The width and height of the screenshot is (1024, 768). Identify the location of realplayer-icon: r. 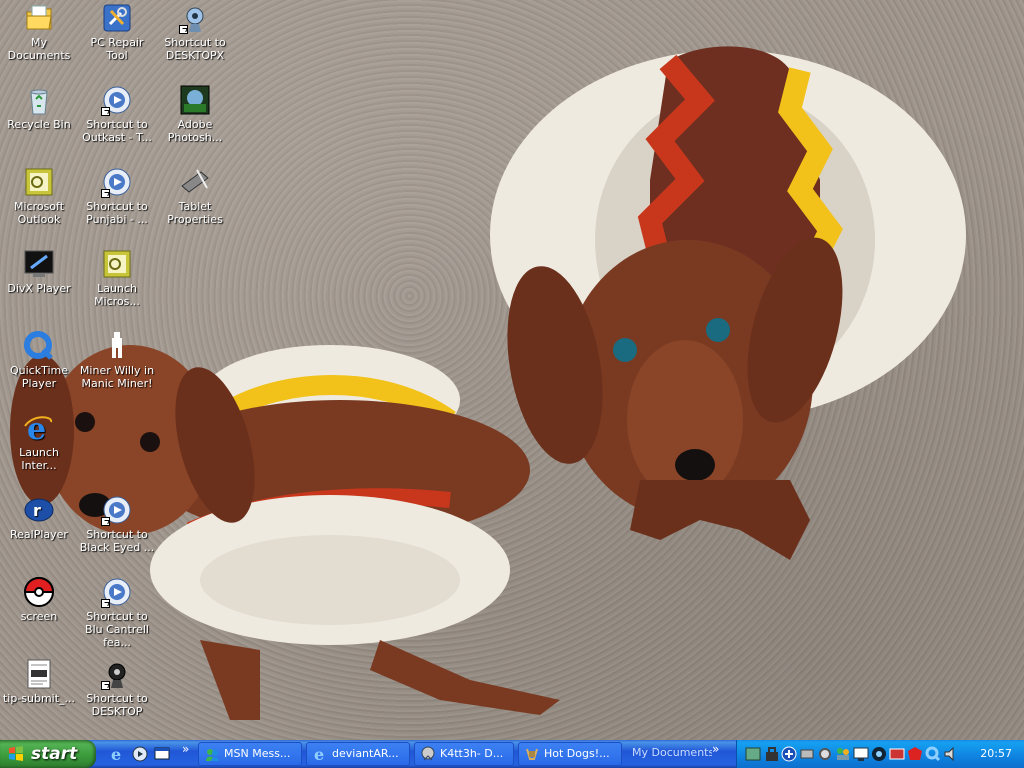
(39, 510).